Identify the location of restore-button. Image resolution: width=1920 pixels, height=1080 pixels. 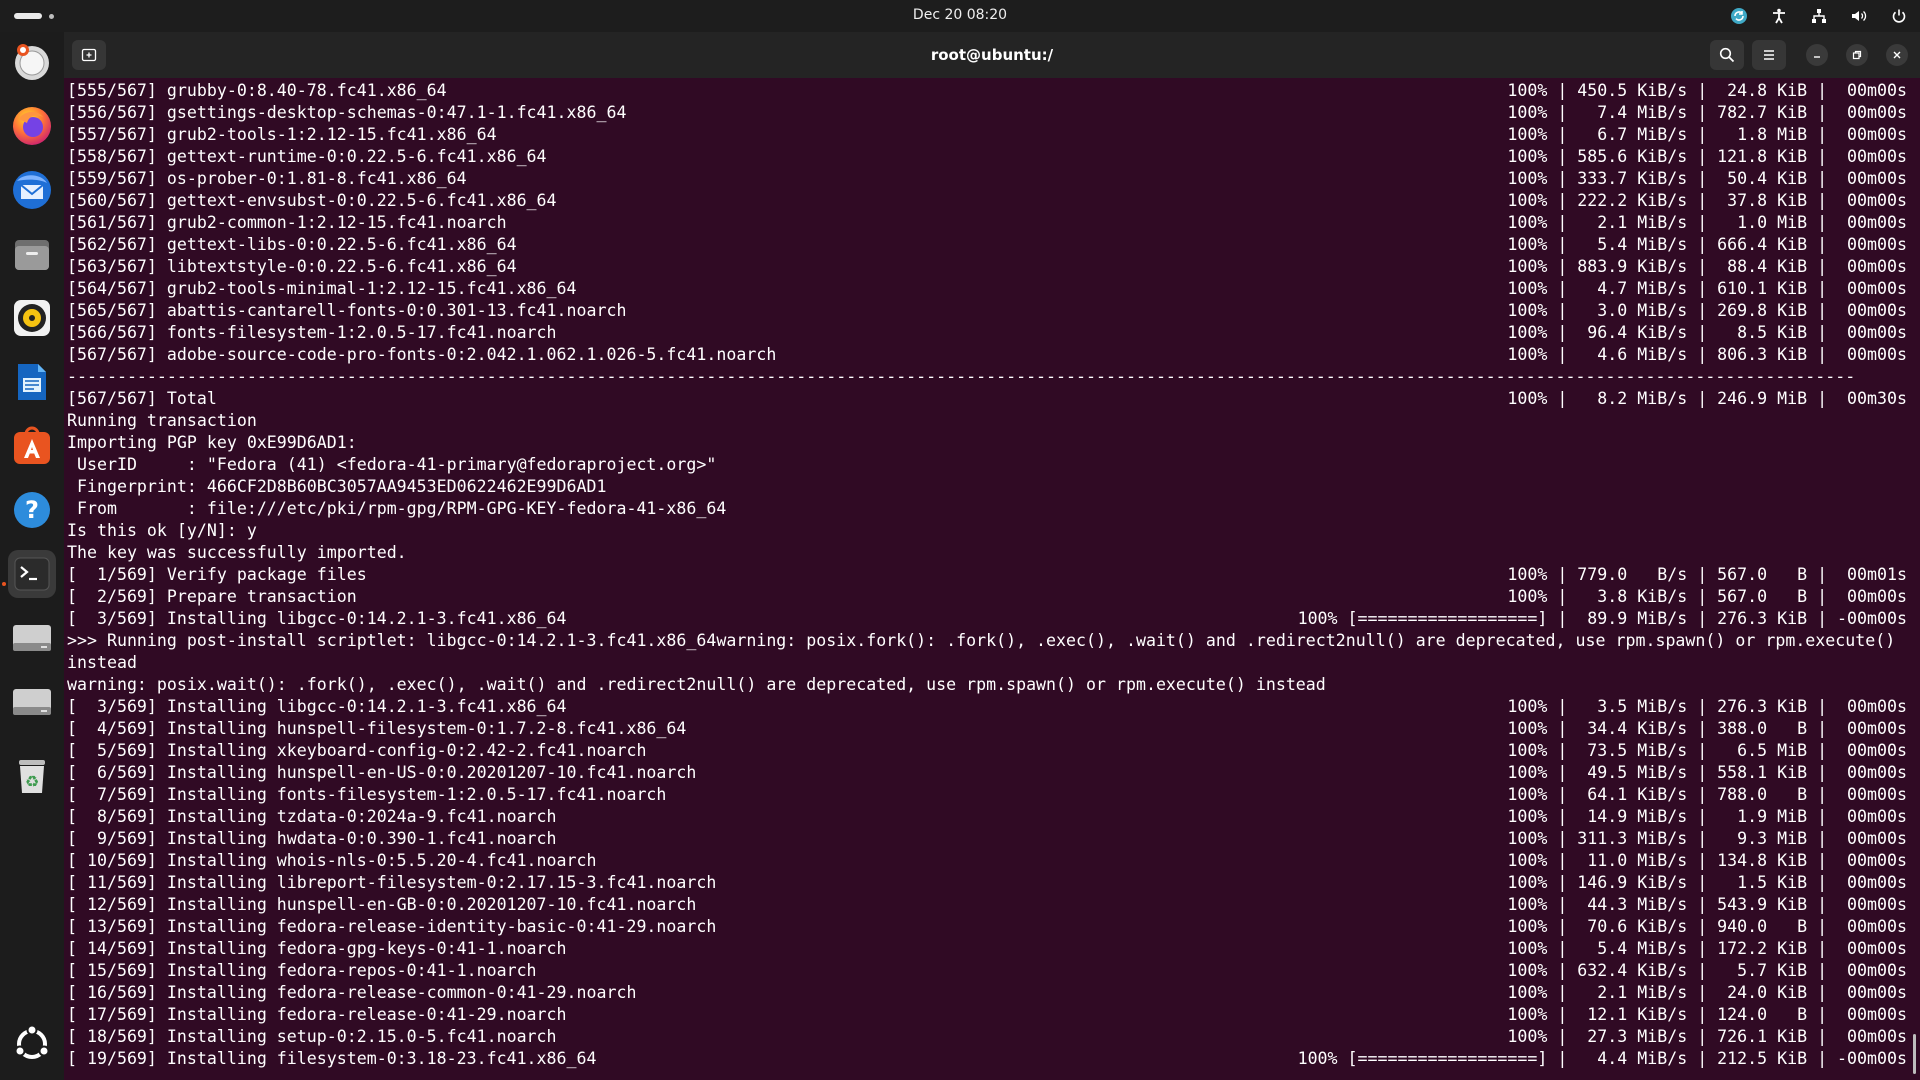
(1857, 55).